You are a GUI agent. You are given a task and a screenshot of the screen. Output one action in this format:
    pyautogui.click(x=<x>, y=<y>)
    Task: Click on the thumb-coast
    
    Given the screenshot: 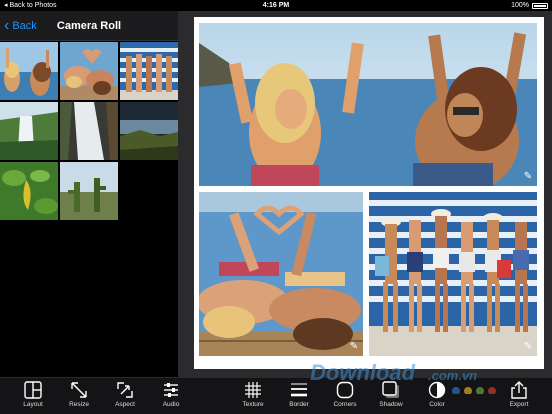 What is the action you would take?
    pyautogui.click(x=149, y=131)
    